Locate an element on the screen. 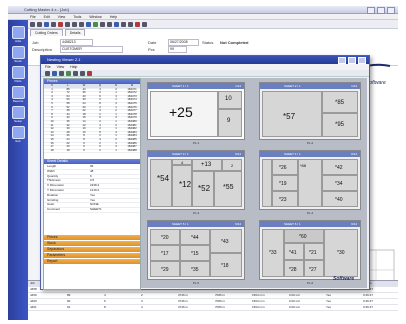 Image resolution: width=406 pixels, height=324 pixels. parts-icon is located at coordinates (18, 72).